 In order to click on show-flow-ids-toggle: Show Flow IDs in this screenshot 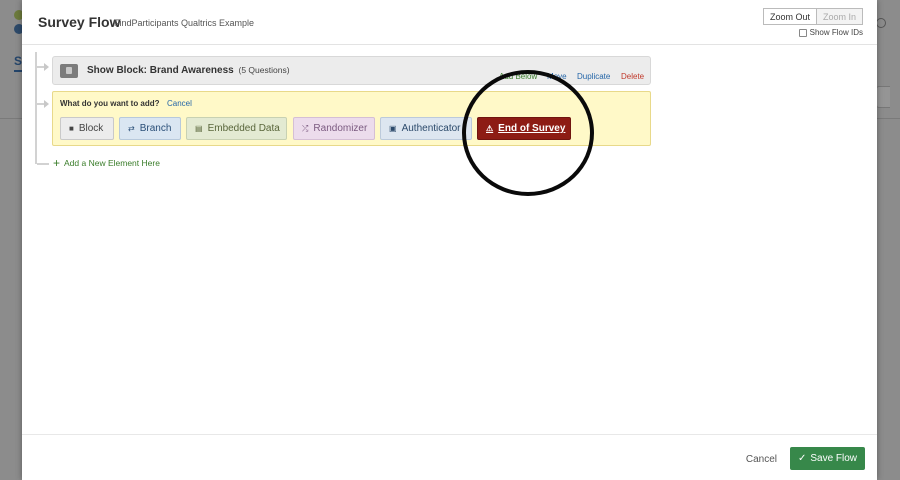, I will do `click(830, 32)`.